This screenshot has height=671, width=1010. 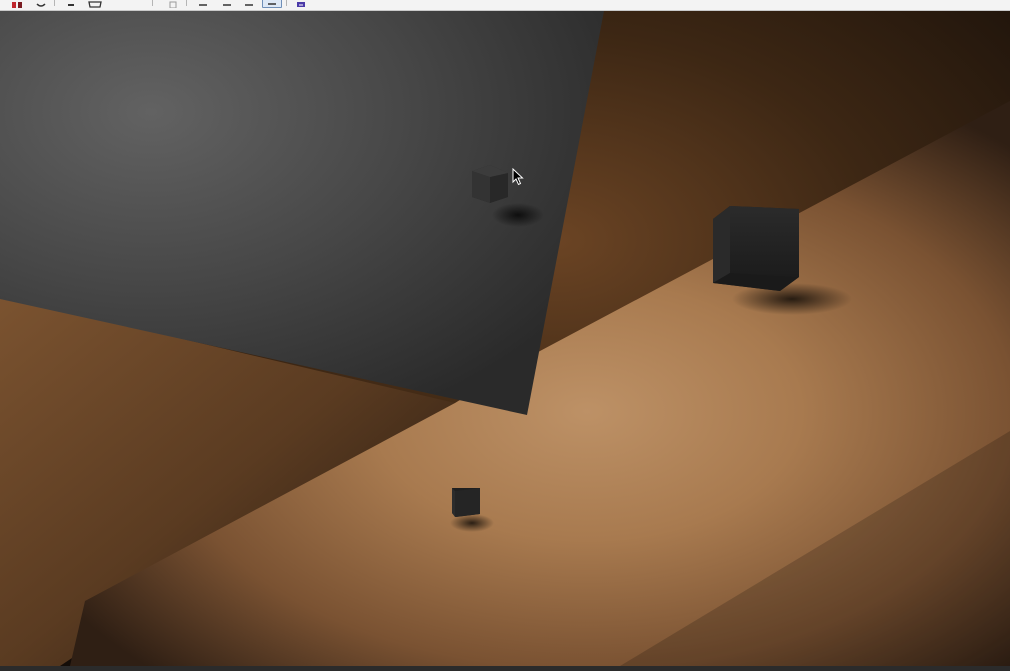 I want to click on copy-icon, so click(x=173, y=4).